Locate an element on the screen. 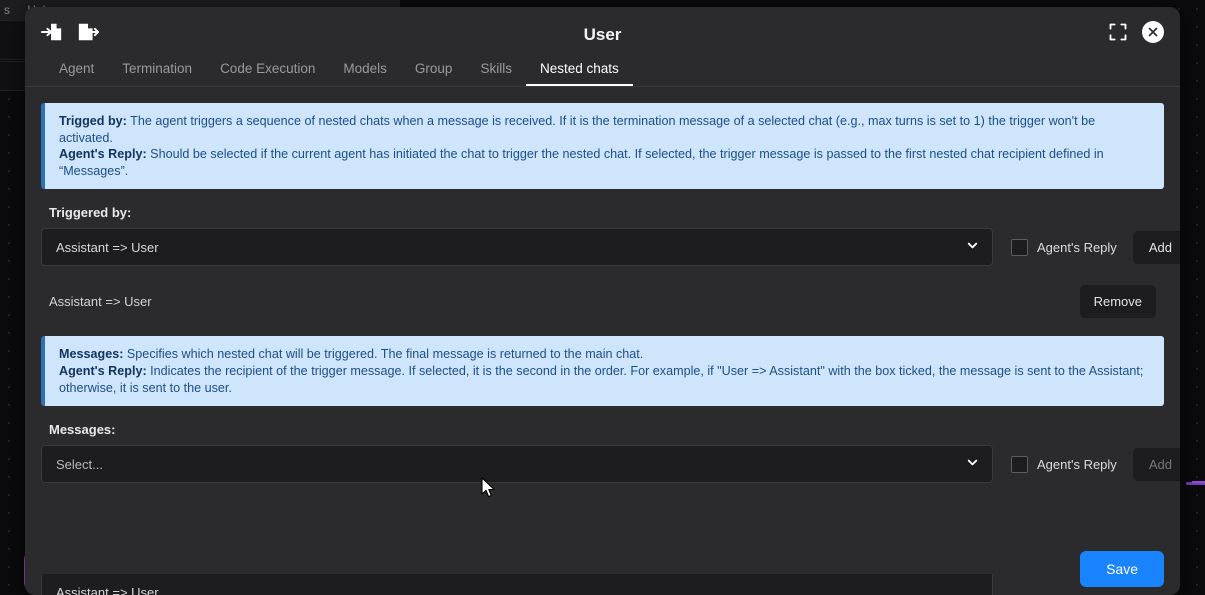 Image resolution: width=1205 pixels, height=595 pixels. header-controls is located at coordinates (1136, 32).